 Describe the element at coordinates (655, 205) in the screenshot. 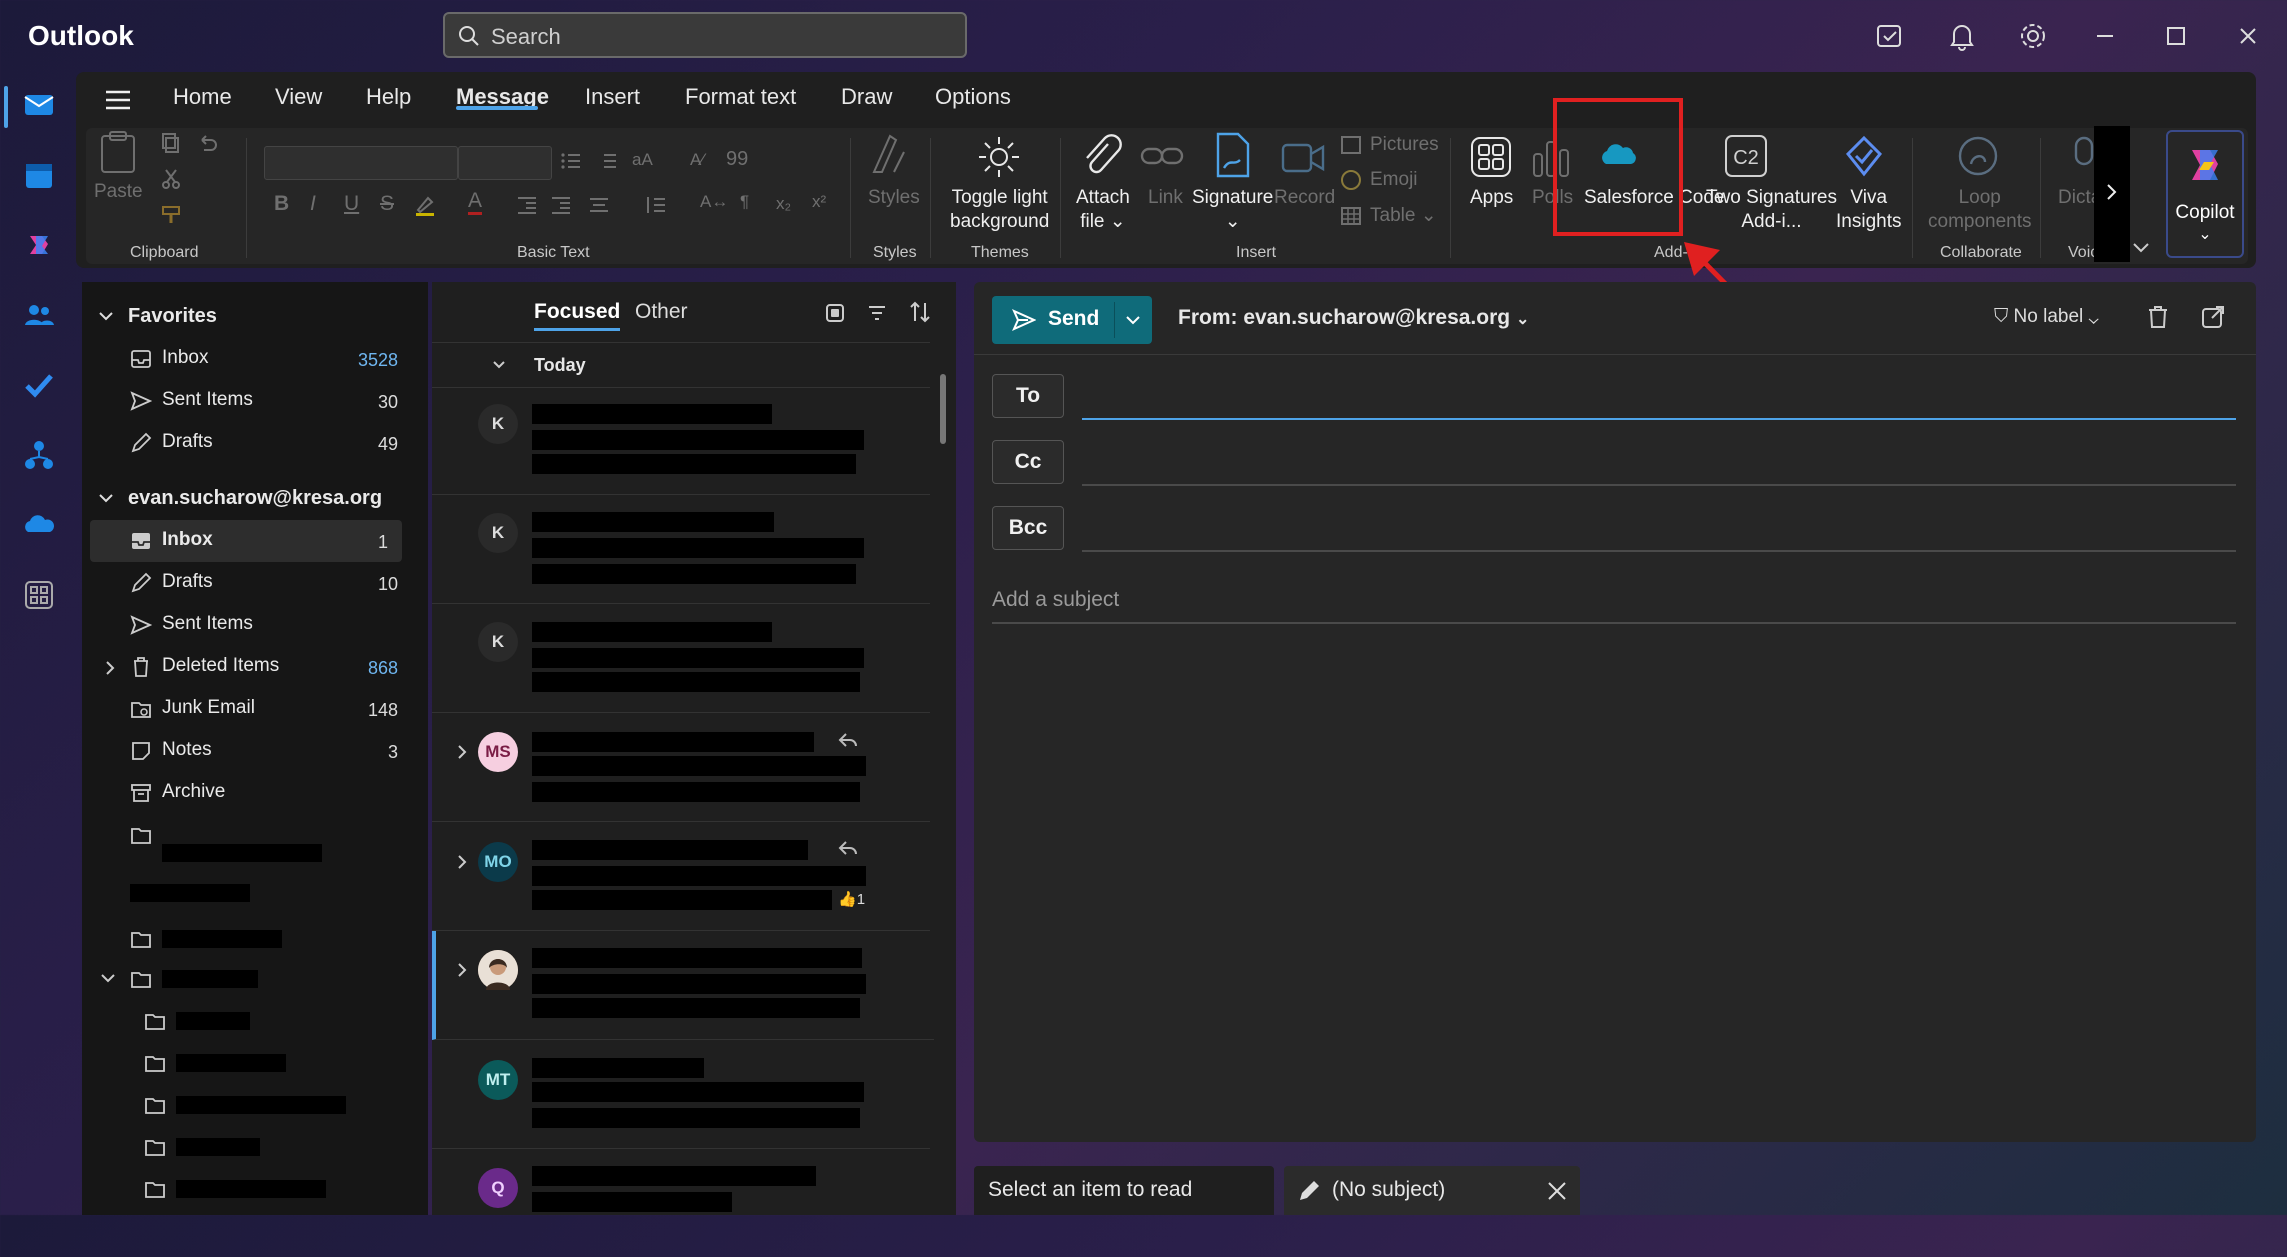

I see `line-spacing-icon` at that location.